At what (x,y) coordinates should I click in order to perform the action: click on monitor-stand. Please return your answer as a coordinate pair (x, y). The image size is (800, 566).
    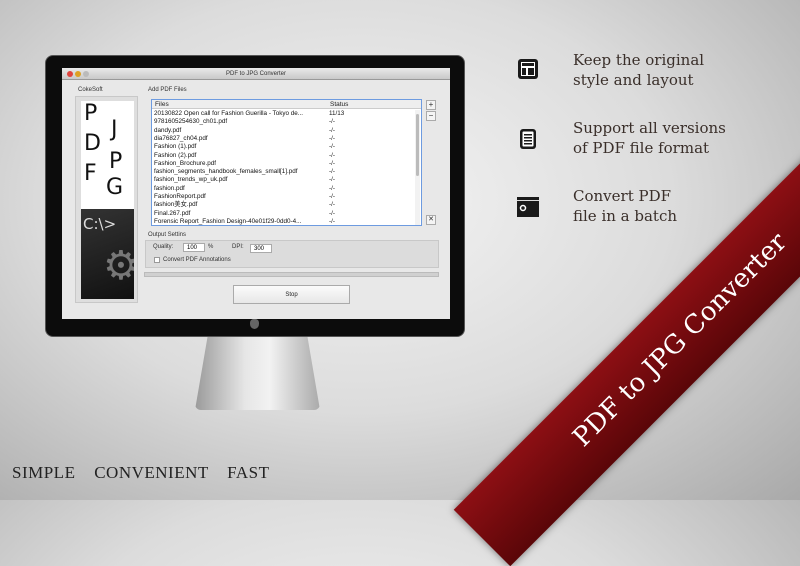
    Looking at the image, I should click on (257, 373).